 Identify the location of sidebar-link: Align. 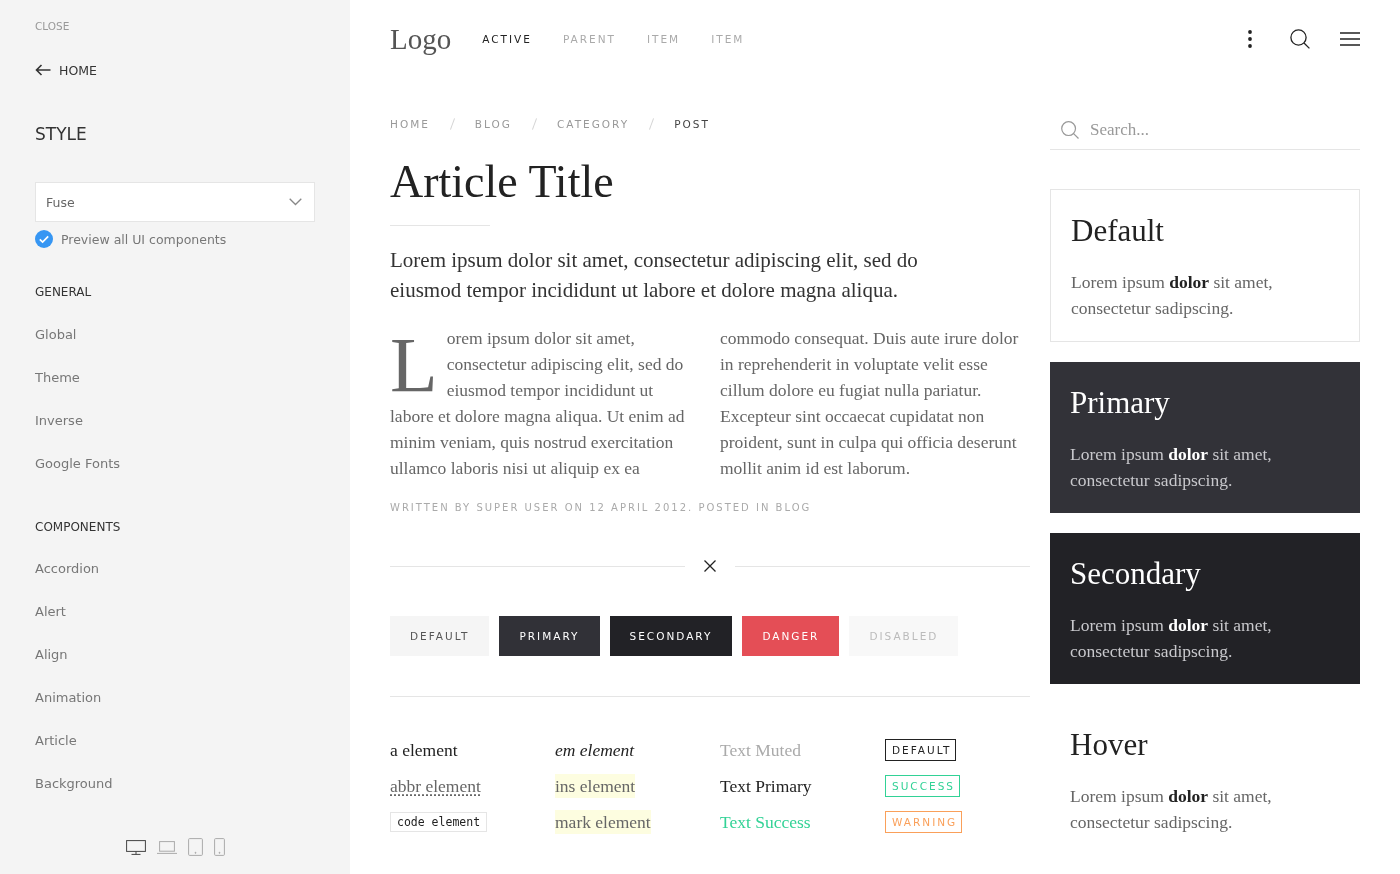
(51, 654).